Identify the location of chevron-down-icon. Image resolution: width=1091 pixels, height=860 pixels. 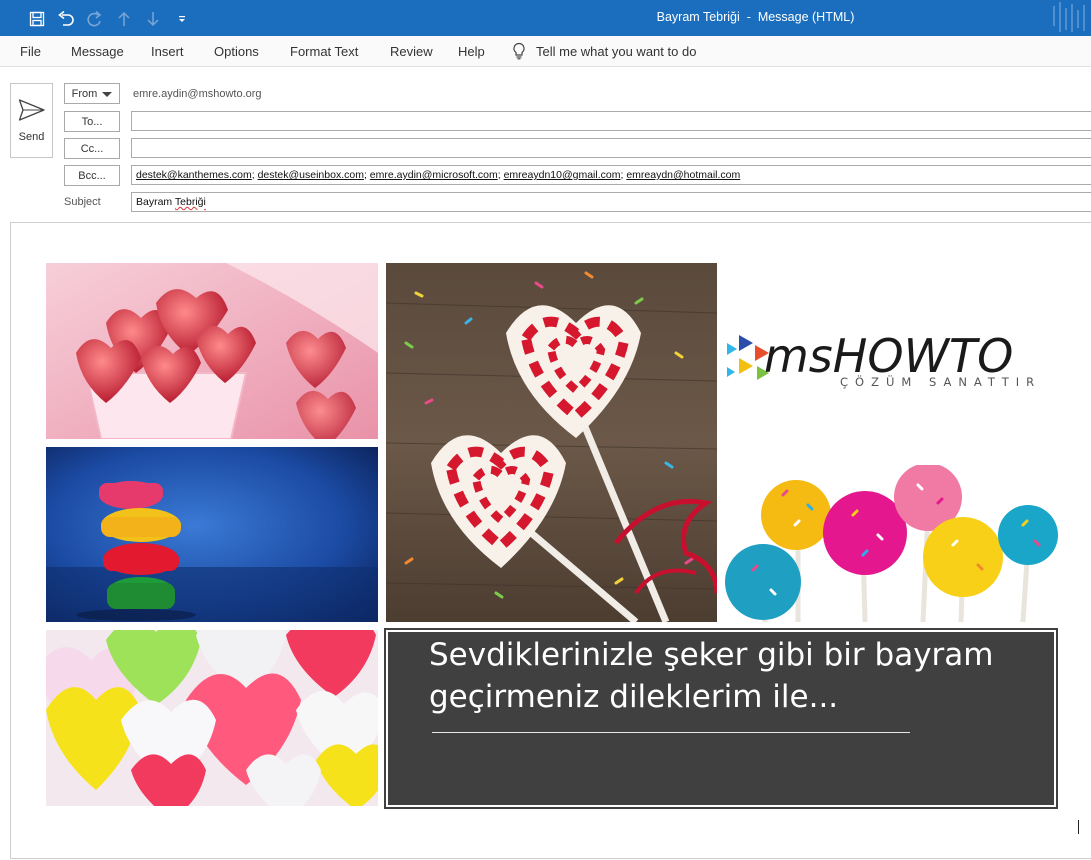
(107, 94).